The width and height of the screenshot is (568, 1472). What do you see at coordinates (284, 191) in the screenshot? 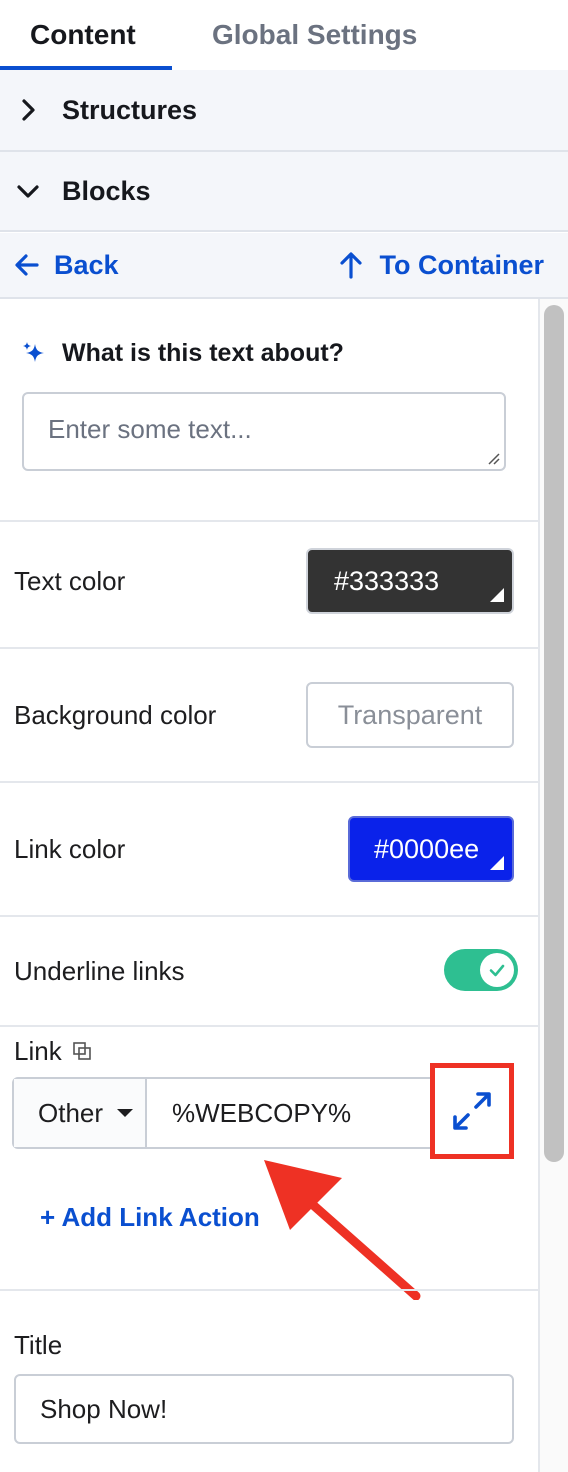
I see `accordion-blocks: Blocks` at bounding box center [284, 191].